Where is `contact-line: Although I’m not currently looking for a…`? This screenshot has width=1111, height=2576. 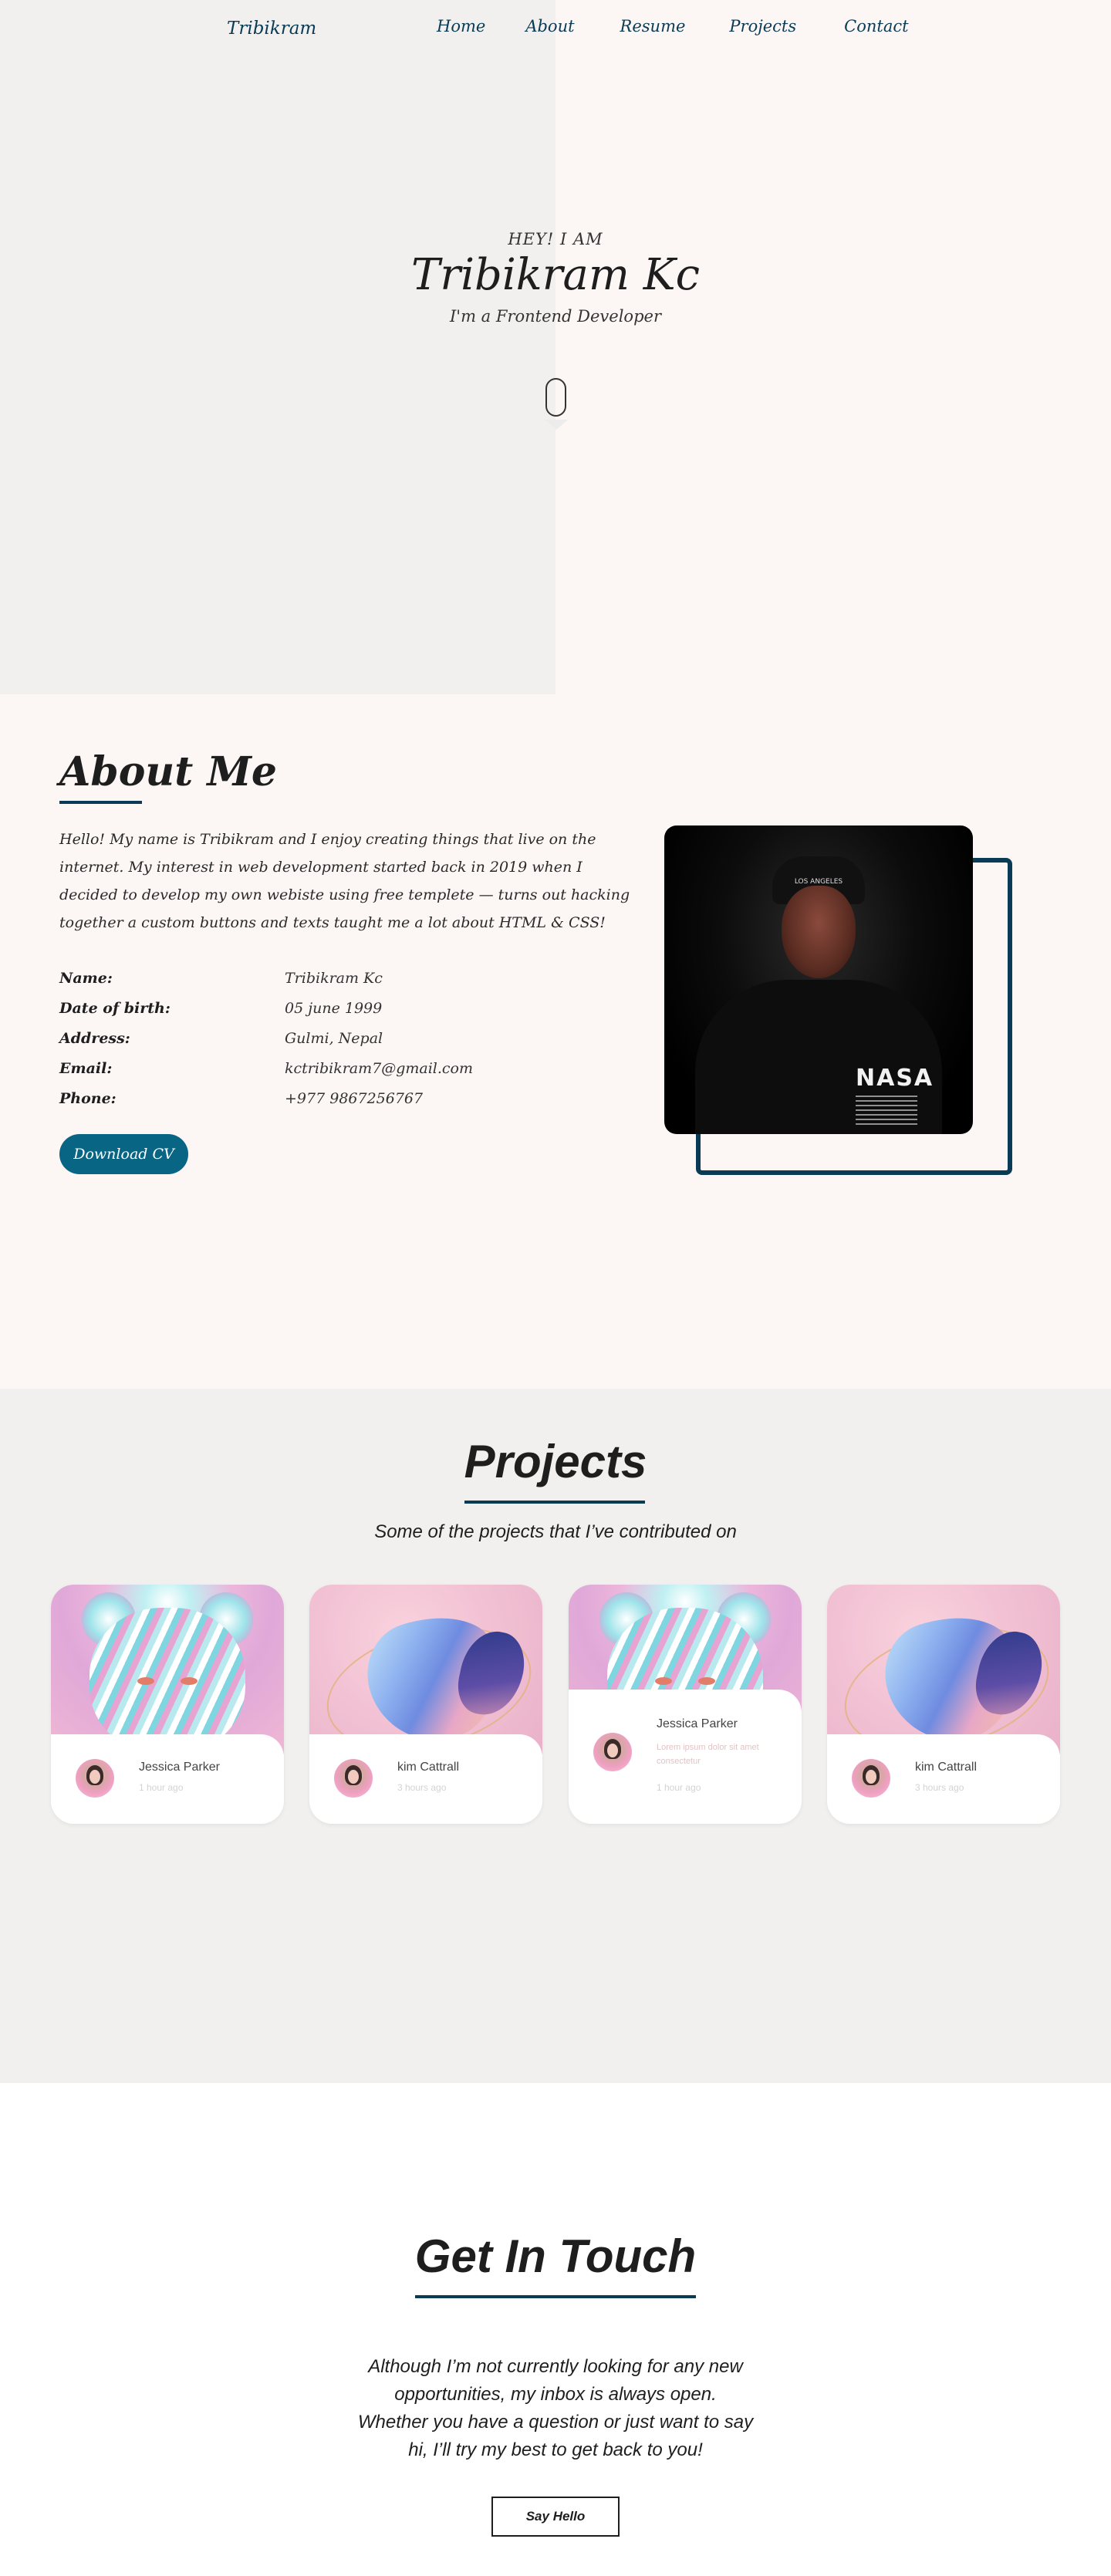 contact-line: Although I’m not currently looking for a… is located at coordinates (555, 2367).